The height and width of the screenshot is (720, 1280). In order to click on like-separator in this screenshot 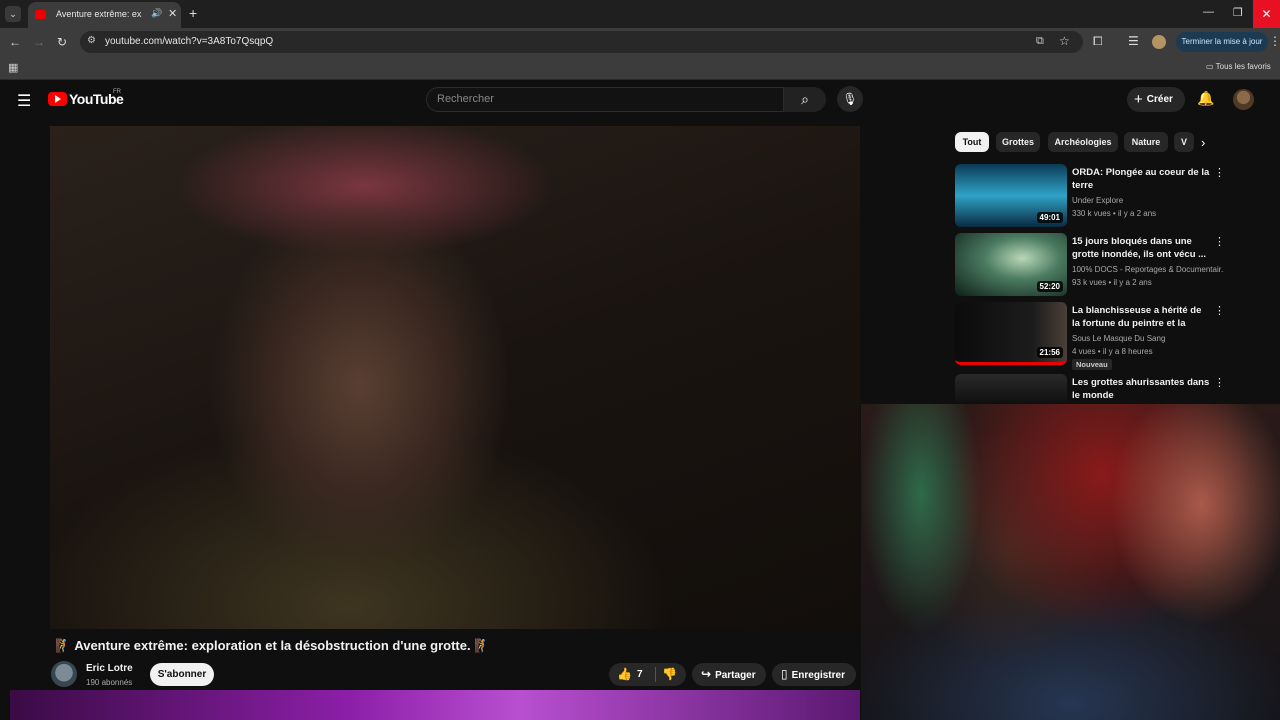, I will do `click(655, 674)`.